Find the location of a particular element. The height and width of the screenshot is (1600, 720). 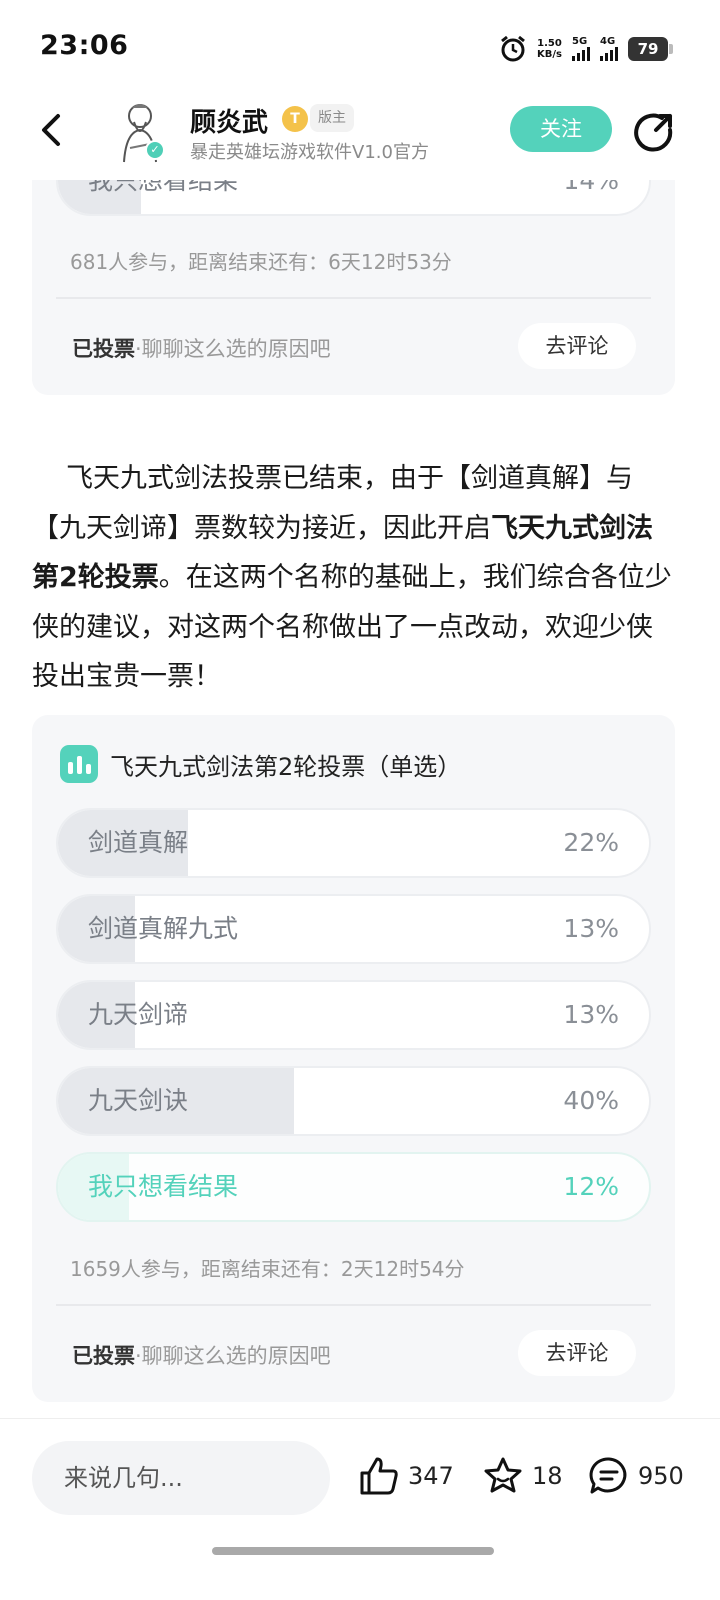

comments-button: 950 is located at coordinates (636, 1476).